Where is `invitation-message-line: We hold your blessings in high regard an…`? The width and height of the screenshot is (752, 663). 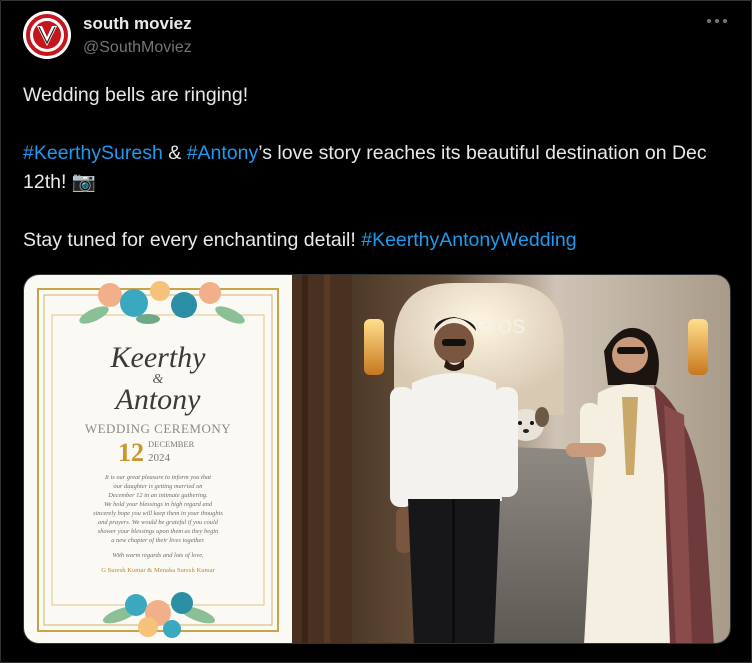 invitation-message-line: We hold your blessings in high regard an… is located at coordinates (158, 504).